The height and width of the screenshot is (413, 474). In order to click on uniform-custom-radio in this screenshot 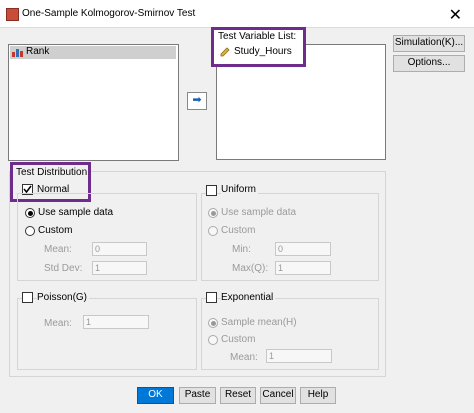, I will do `click(213, 231)`.